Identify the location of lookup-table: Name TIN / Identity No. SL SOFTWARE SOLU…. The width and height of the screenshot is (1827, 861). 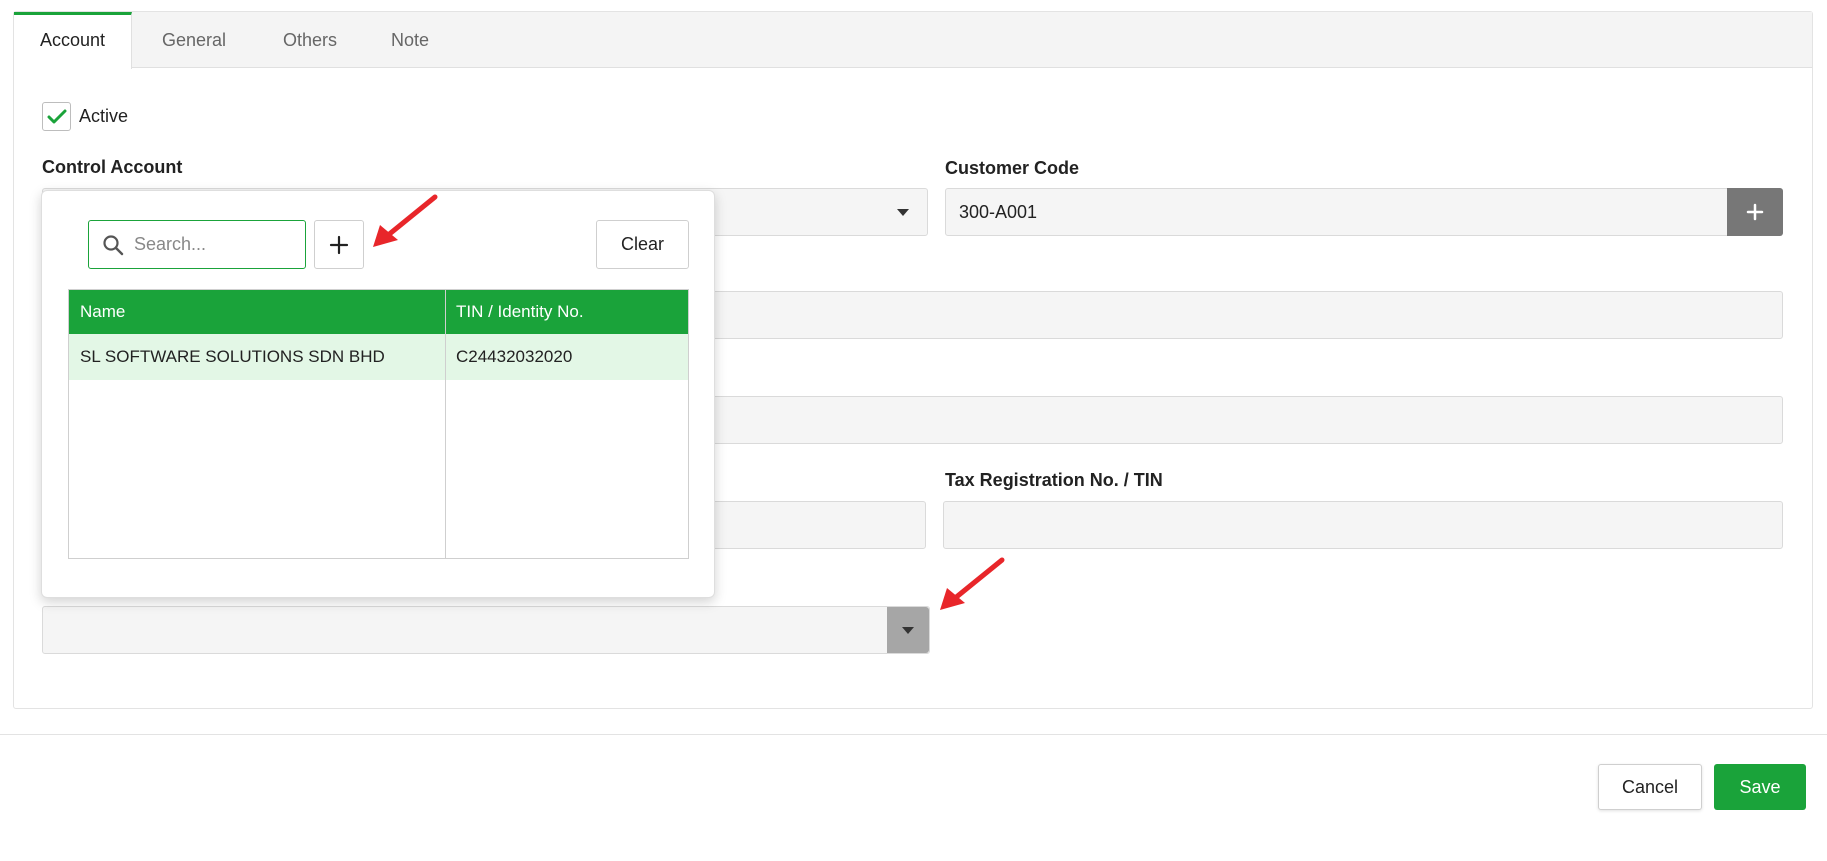
(378, 424).